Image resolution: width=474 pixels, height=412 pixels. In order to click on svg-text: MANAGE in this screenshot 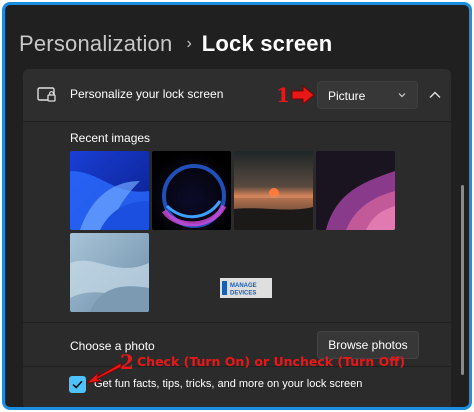, I will do `click(243, 286)`.